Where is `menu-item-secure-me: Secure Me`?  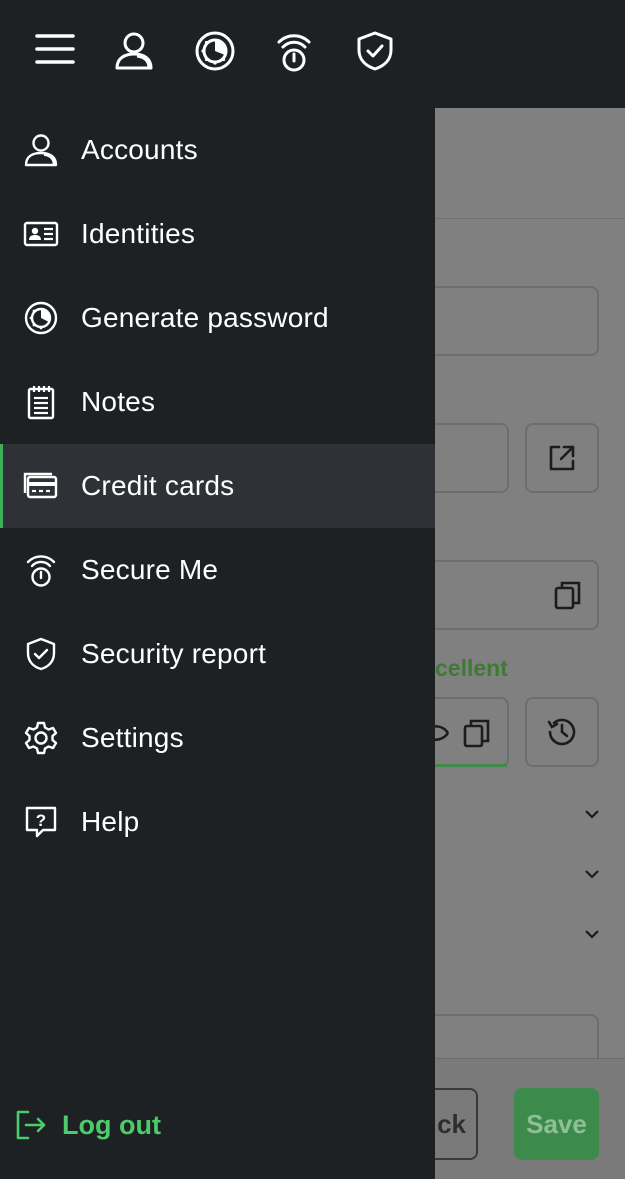
menu-item-secure-me: Secure Me is located at coordinates (217, 570).